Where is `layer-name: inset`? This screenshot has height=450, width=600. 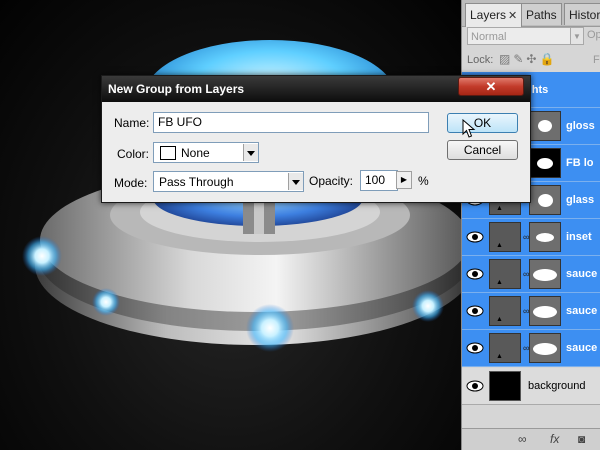
layer-name: inset is located at coordinates (579, 237).